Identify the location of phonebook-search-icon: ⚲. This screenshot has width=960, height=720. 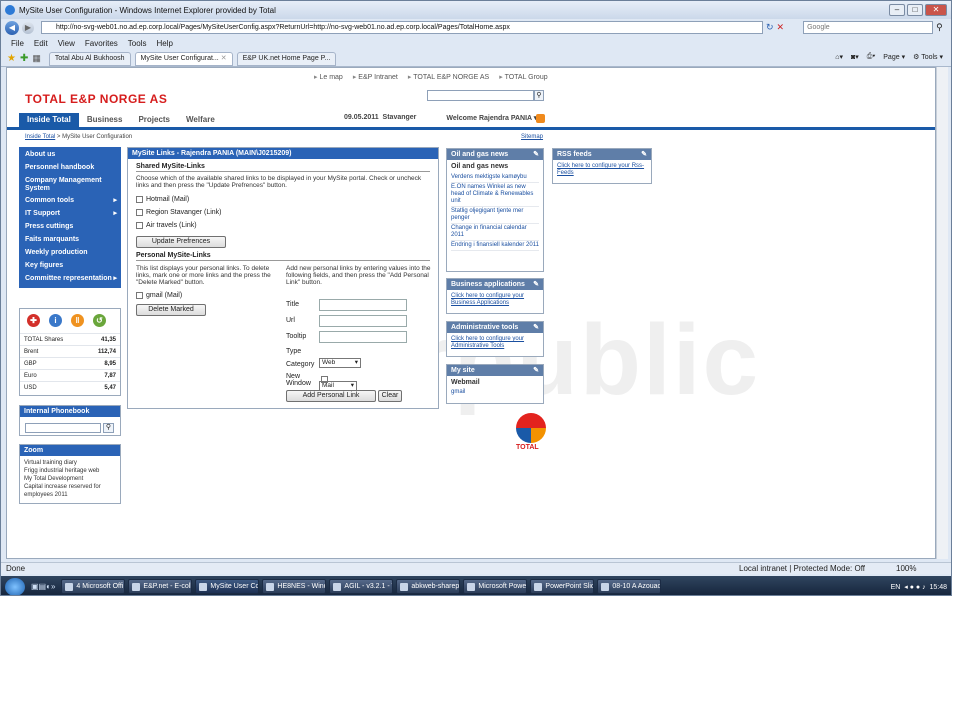
(108, 428).